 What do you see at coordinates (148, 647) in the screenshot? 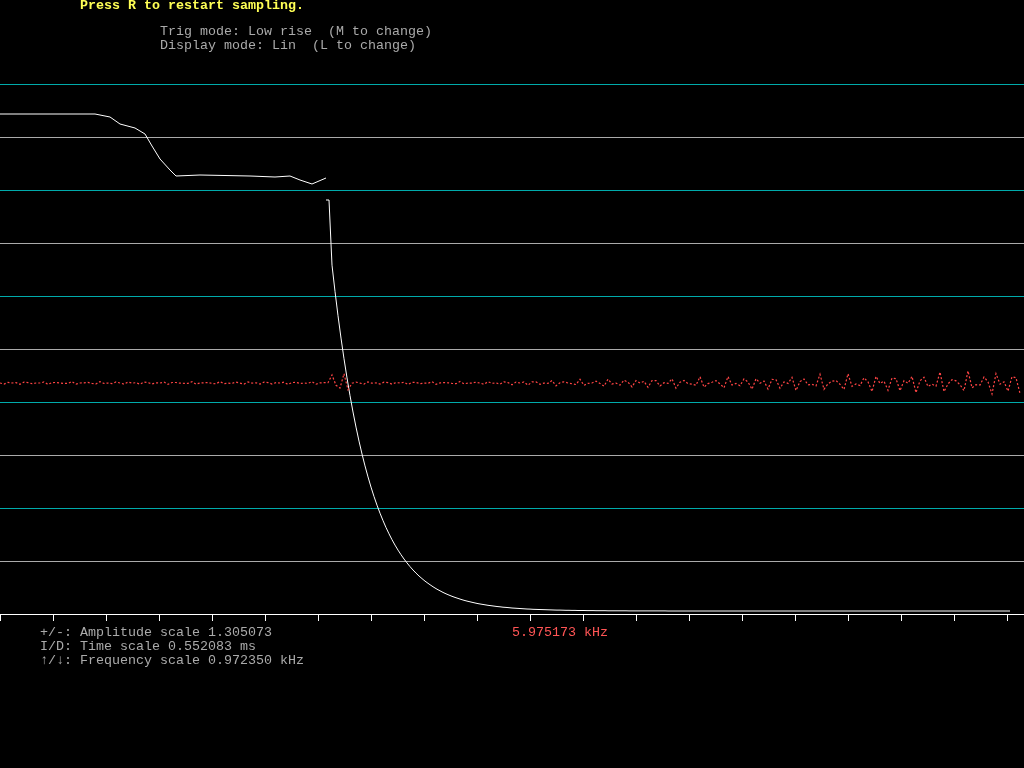
I see `control-hint: I/D: Time scale 0.552083 ms` at bounding box center [148, 647].